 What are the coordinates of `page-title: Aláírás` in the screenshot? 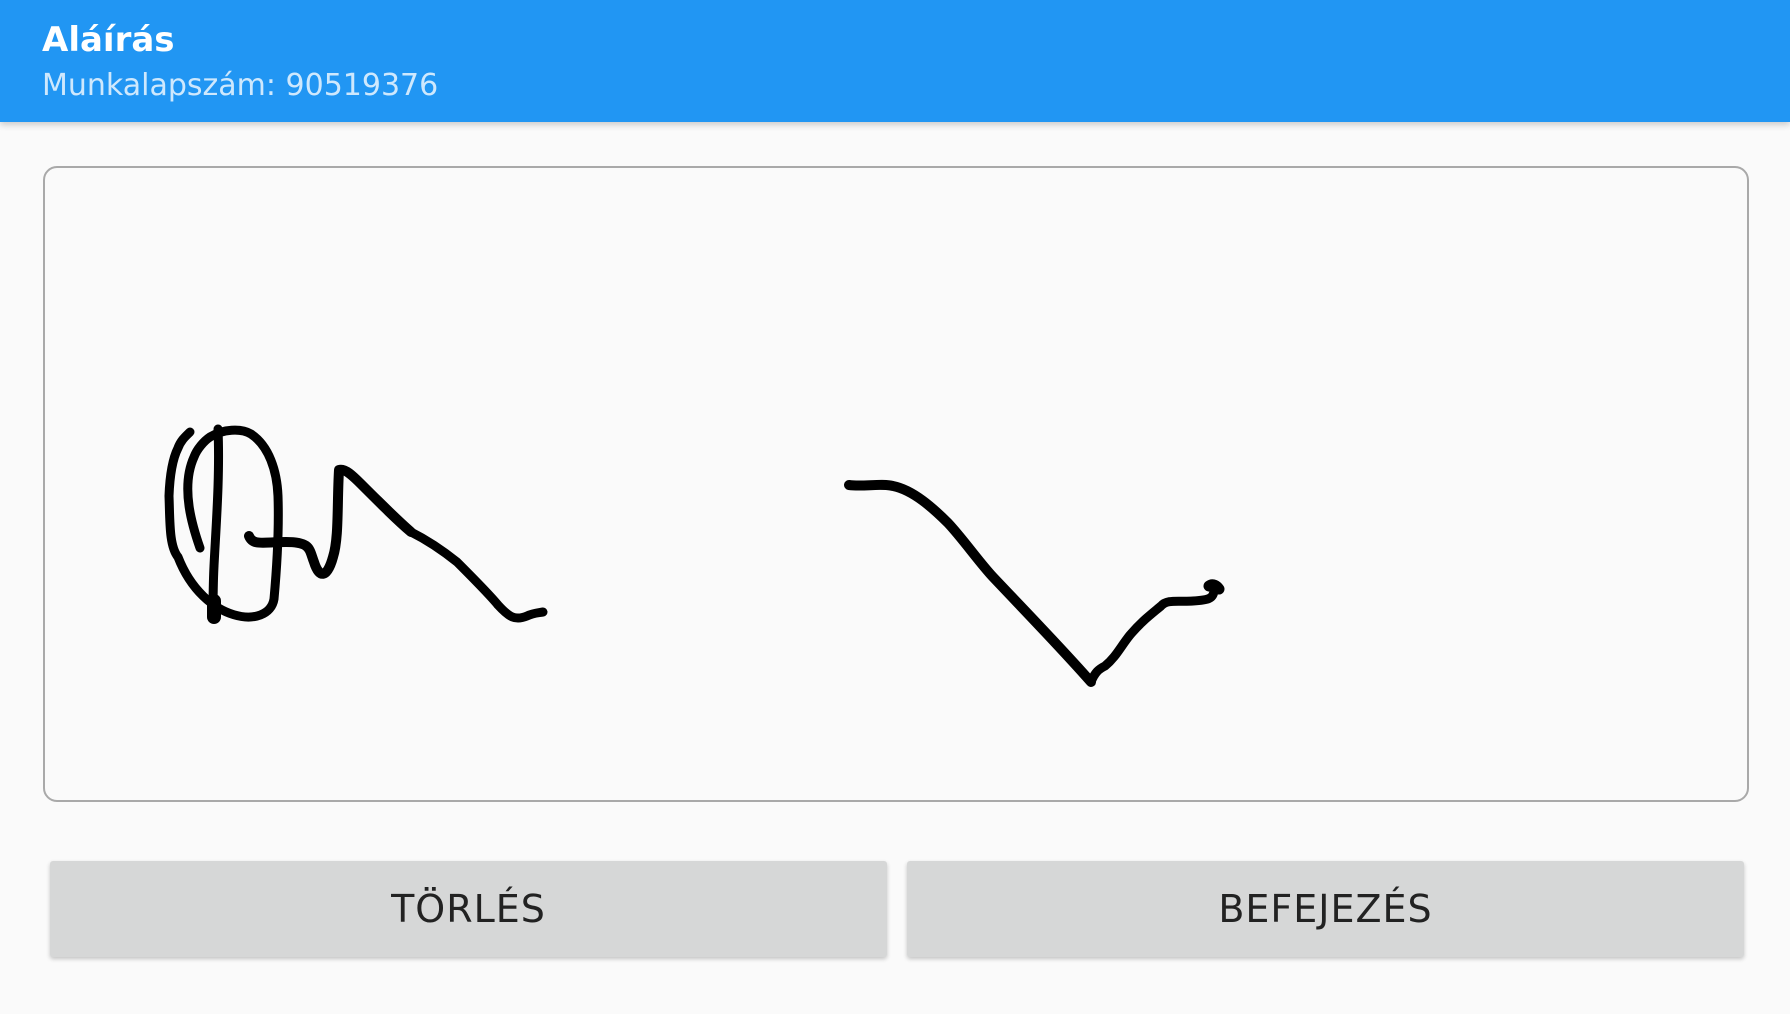 It's located at (108, 40).